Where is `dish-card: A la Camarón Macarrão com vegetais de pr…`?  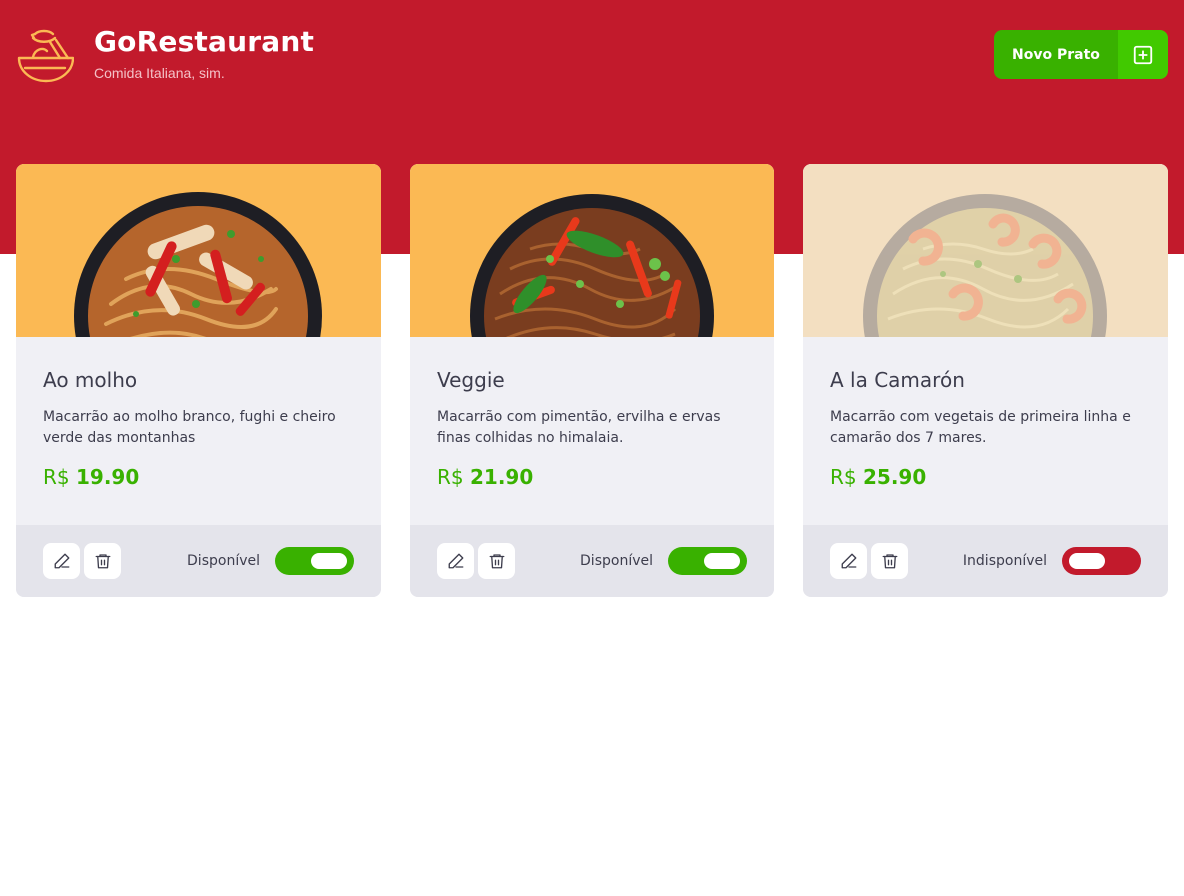
dish-card: A la Camarón Macarrão com vegetais de pr… is located at coordinates (985, 380).